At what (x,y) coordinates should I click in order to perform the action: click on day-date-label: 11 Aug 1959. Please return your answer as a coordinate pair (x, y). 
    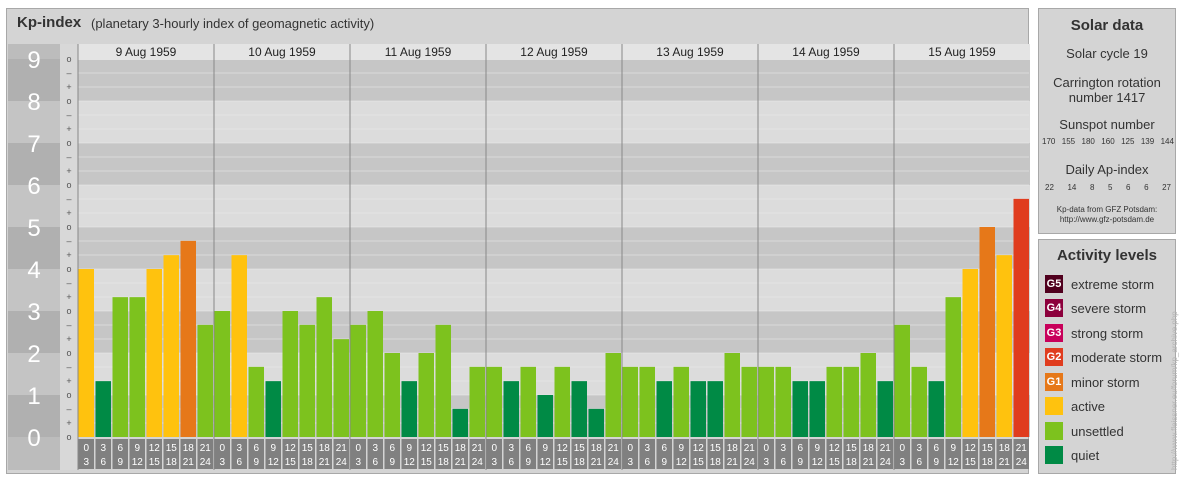
    Looking at the image, I should click on (418, 52).